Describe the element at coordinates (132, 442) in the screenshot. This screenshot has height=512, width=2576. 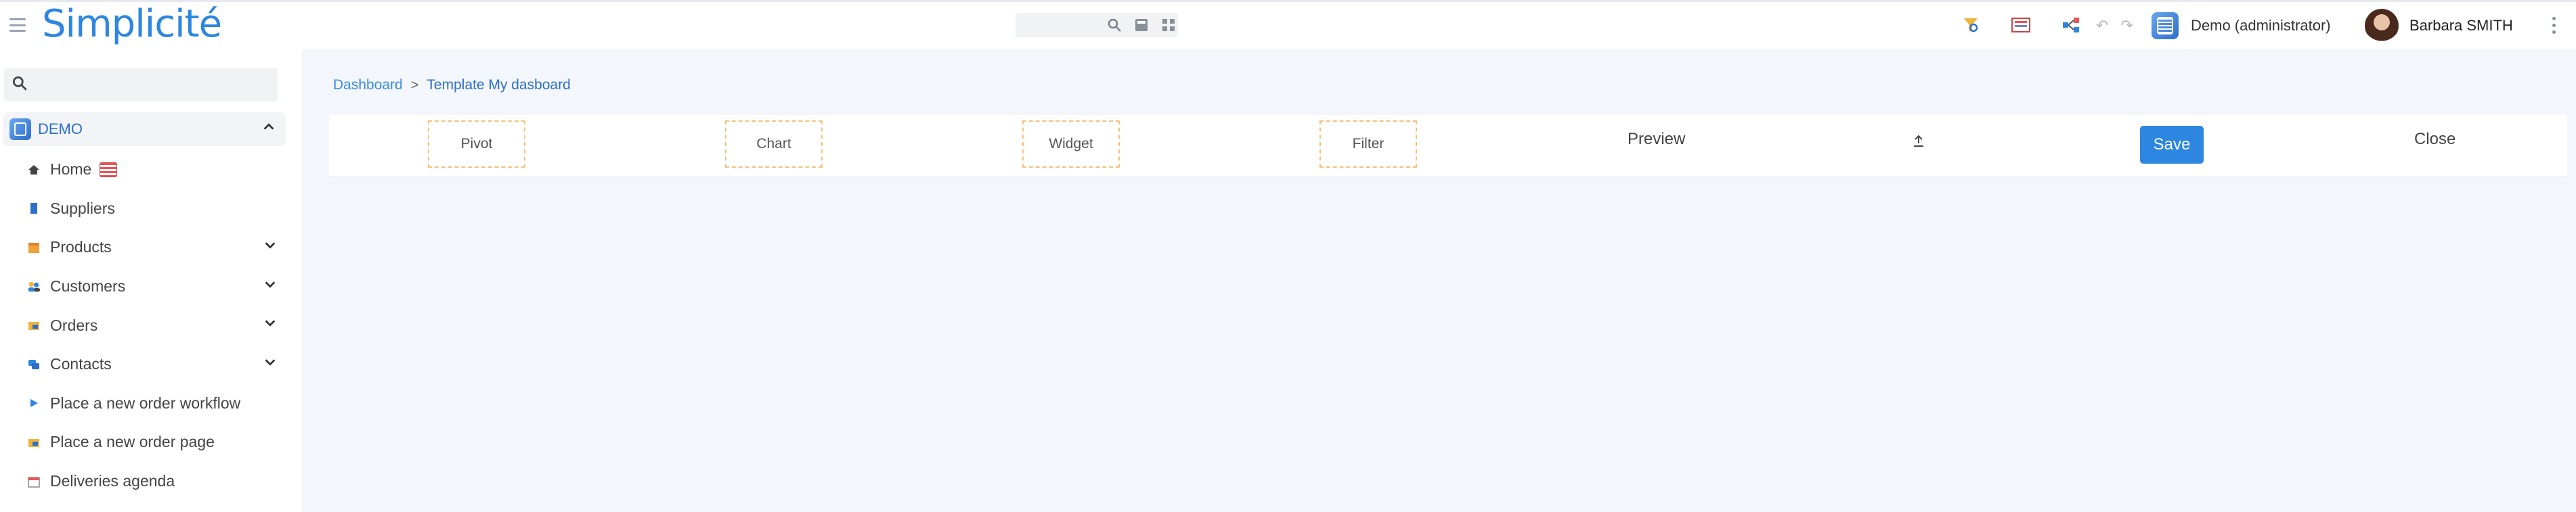
I see `sidebar-item-label: Place a new order page` at that location.